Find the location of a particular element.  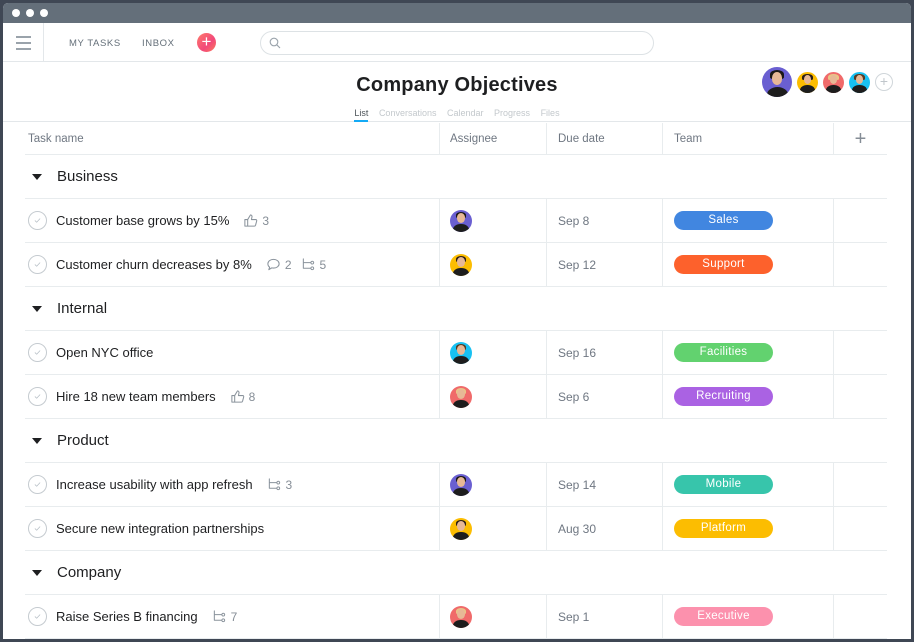

due-date-cell: Sep 16 is located at coordinates (605, 352).